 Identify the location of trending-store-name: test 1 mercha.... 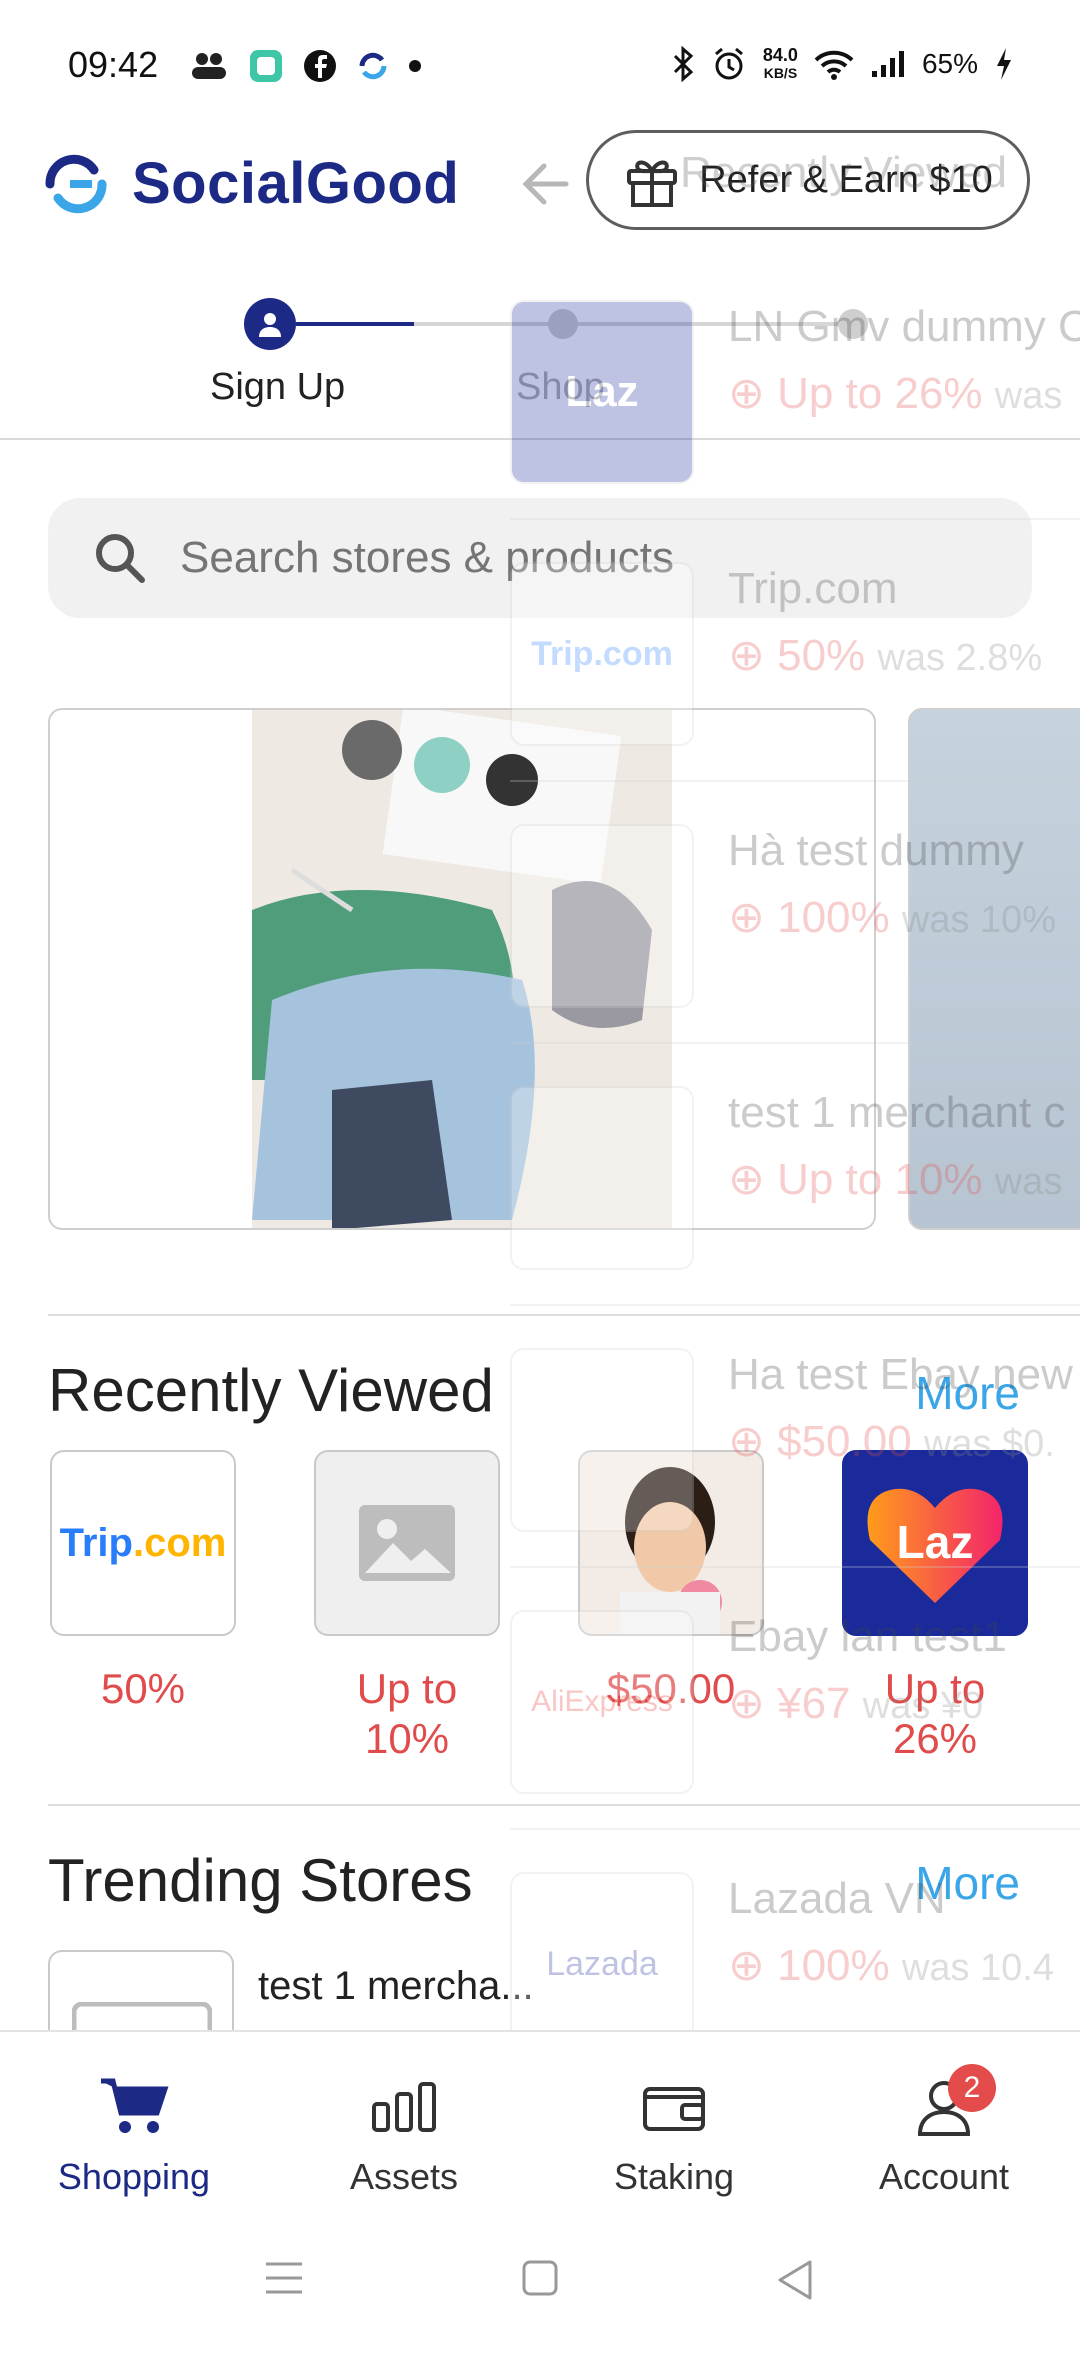
(396, 1986).